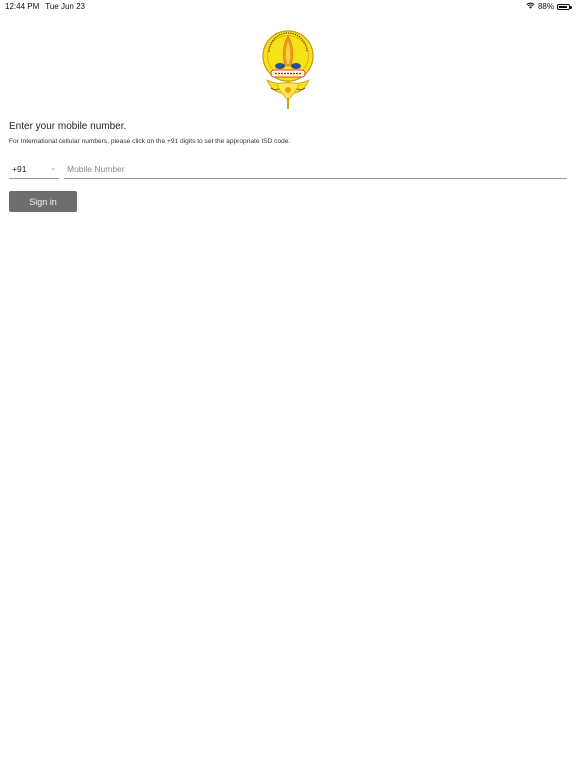  What do you see at coordinates (68, 126) in the screenshot?
I see `page-heading: Enter your mobile number.` at bounding box center [68, 126].